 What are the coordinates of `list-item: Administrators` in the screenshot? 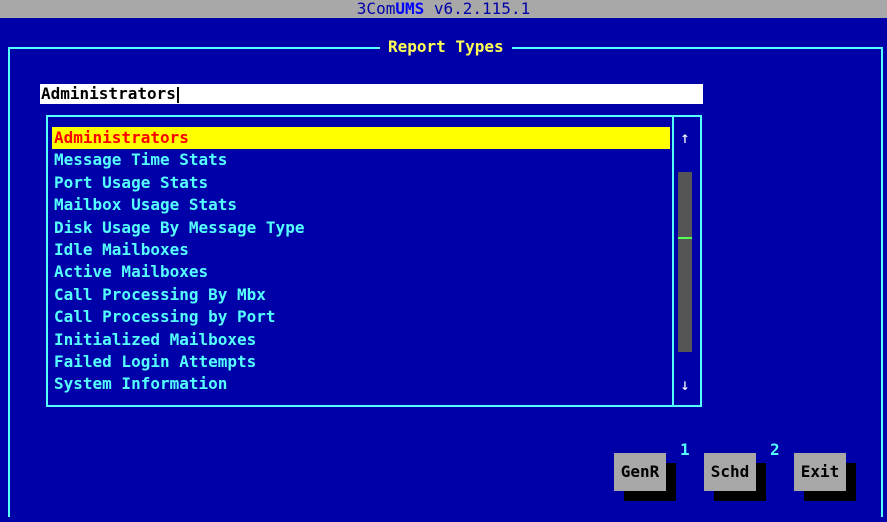 It's located at (361, 138).